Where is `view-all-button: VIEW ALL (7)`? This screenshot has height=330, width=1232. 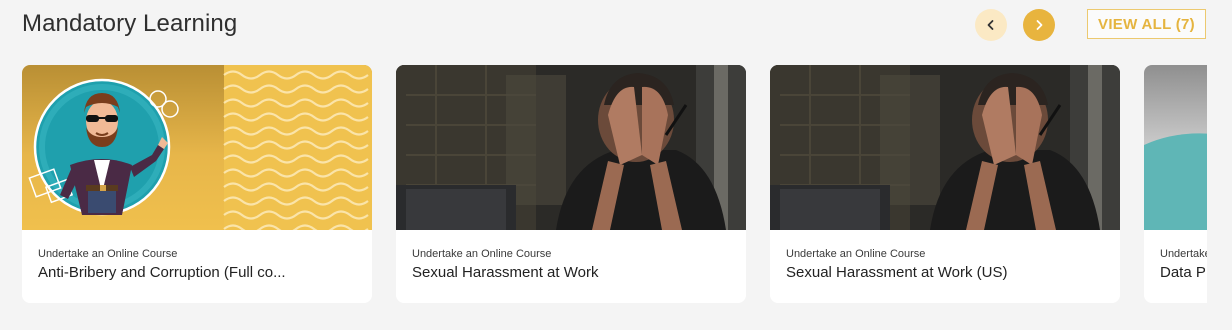
view-all-button: VIEW ALL (7) is located at coordinates (1146, 24).